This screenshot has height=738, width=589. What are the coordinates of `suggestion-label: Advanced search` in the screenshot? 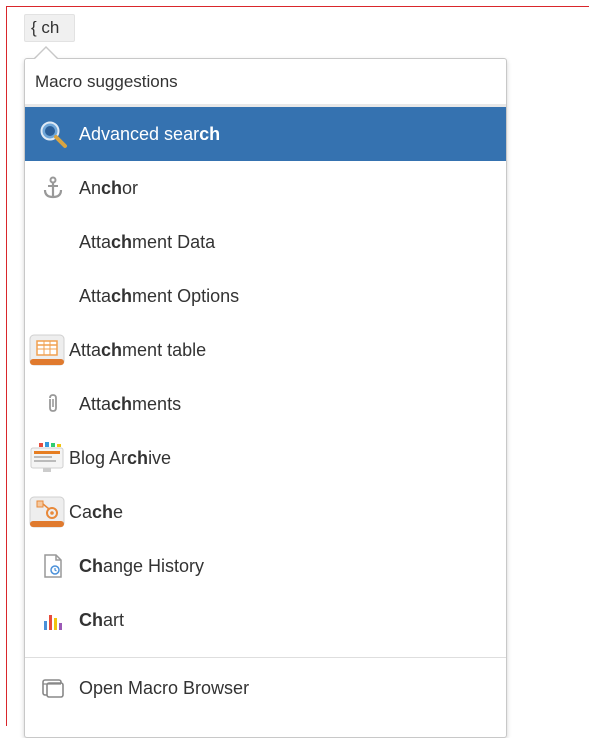 It's located at (150, 133).